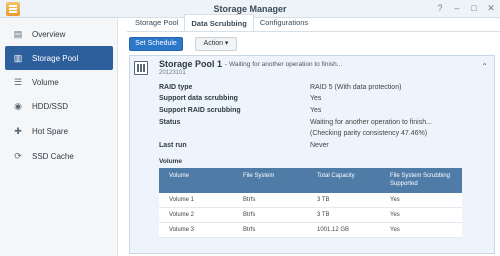 The image size is (500, 256). I want to click on set-schedule-button: Set Schedule, so click(156, 44).